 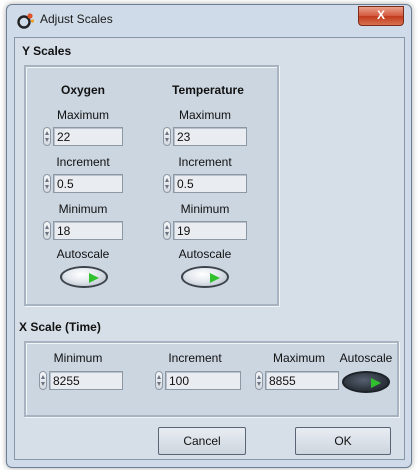 What do you see at coordinates (47, 51) in the screenshot?
I see `y-scales-label: Y Scales` at bounding box center [47, 51].